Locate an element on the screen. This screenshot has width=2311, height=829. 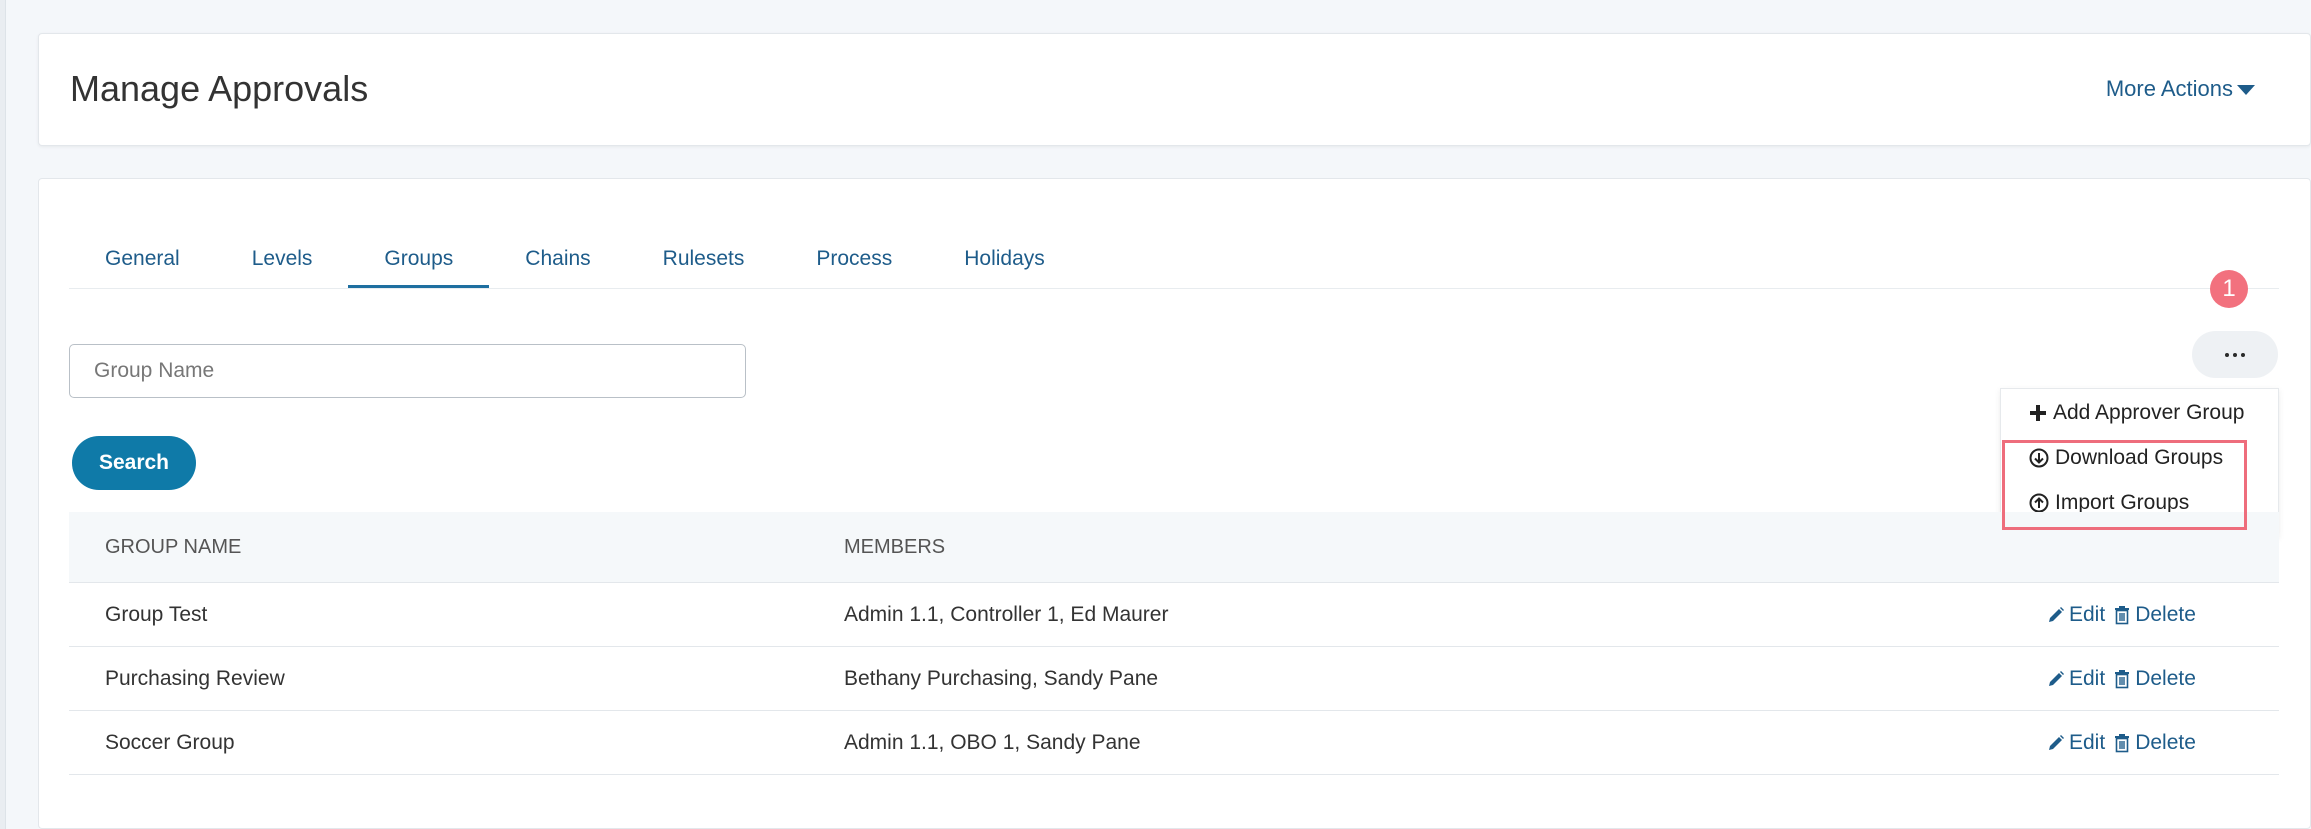
download-groups-label: Download Groups is located at coordinates (2139, 457).